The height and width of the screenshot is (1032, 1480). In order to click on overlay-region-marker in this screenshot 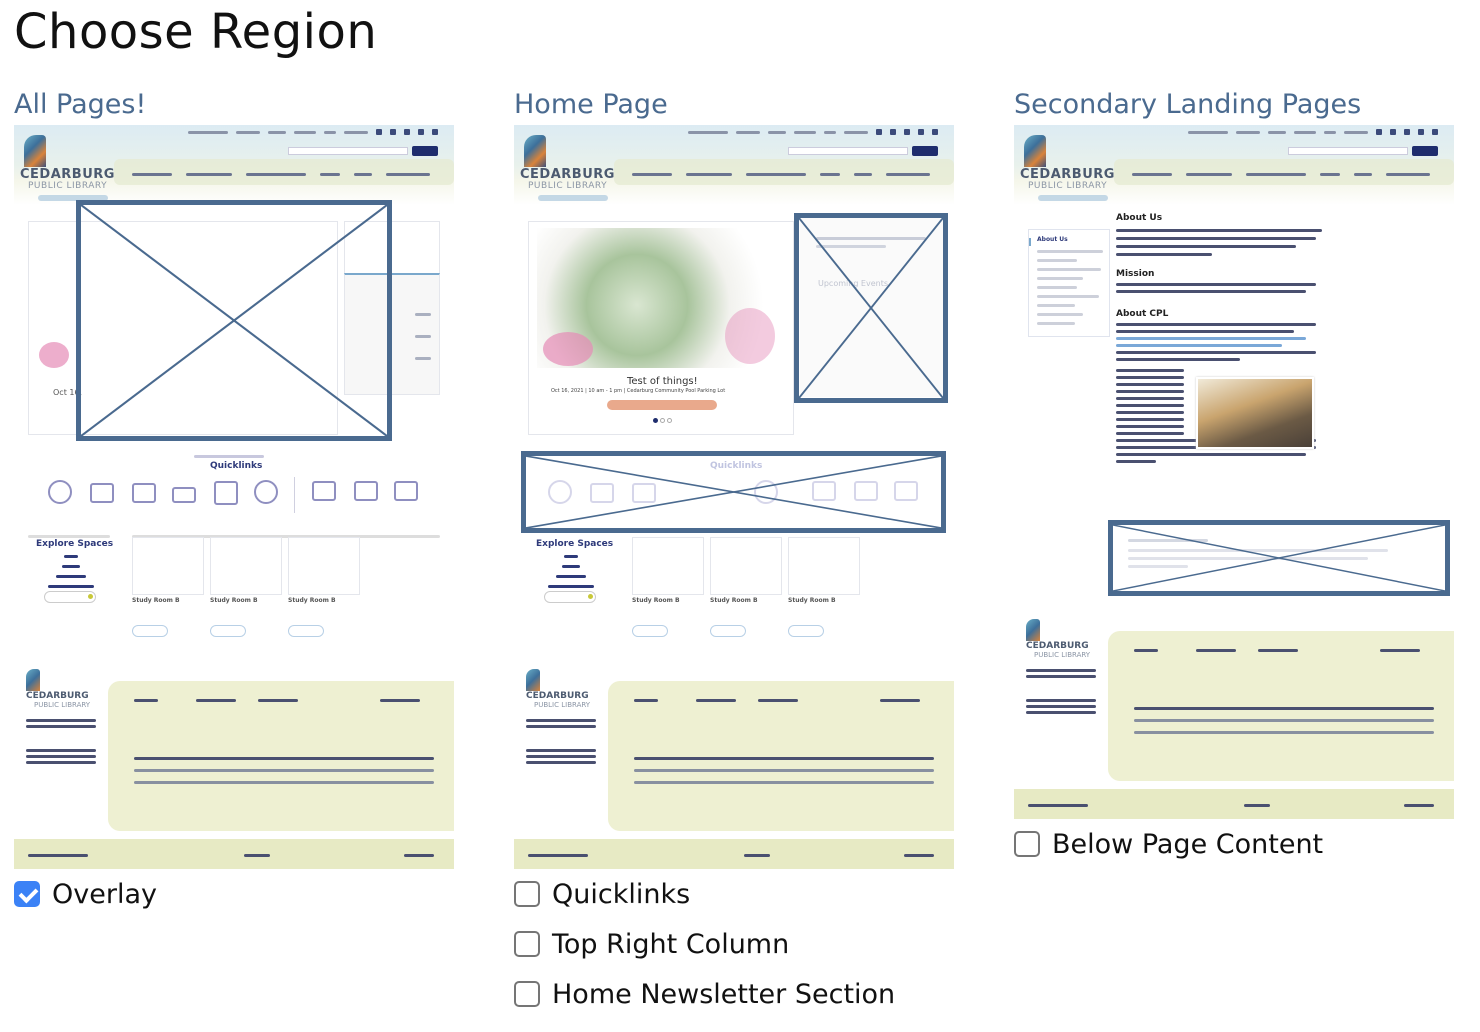, I will do `click(234, 320)`.